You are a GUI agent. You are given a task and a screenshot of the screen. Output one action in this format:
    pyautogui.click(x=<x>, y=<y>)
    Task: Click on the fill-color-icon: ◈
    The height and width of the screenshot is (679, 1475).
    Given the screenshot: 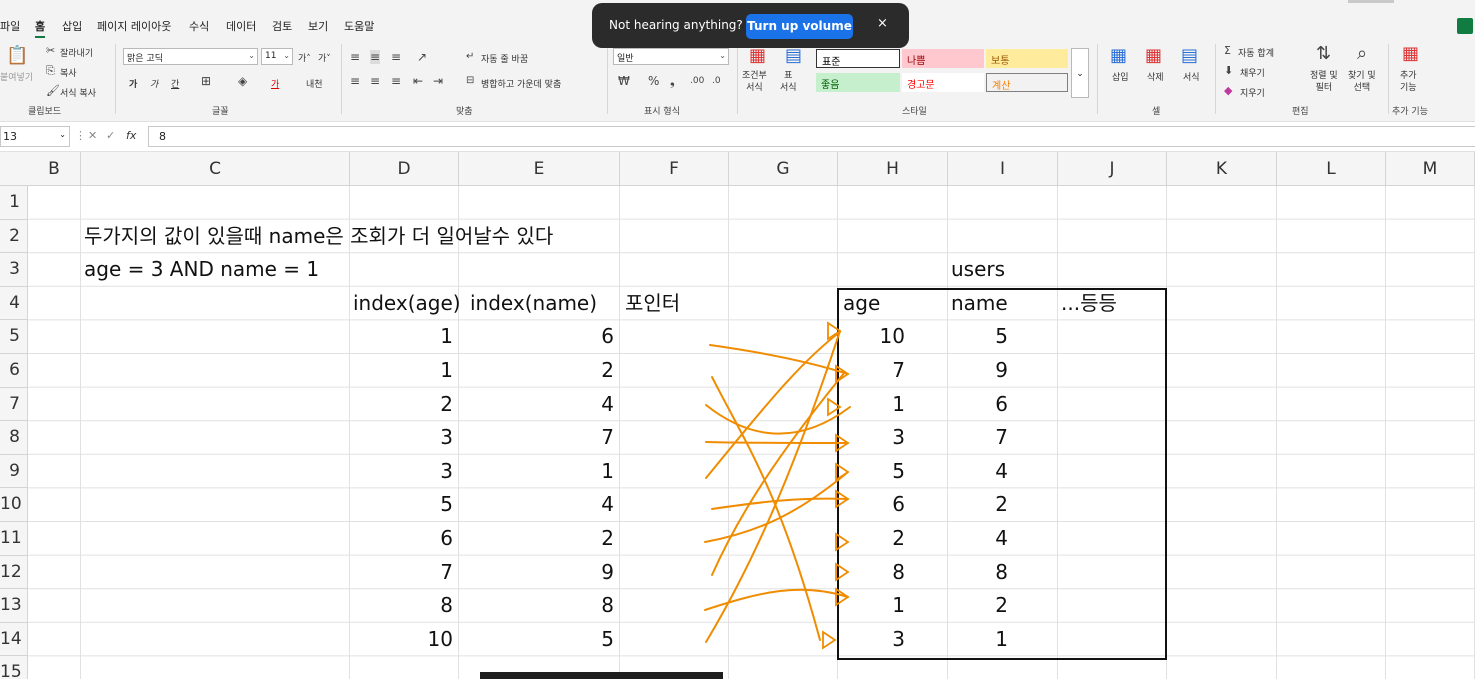 What is the action you would take?
    pyautogui.click(x=242, y=81)
    